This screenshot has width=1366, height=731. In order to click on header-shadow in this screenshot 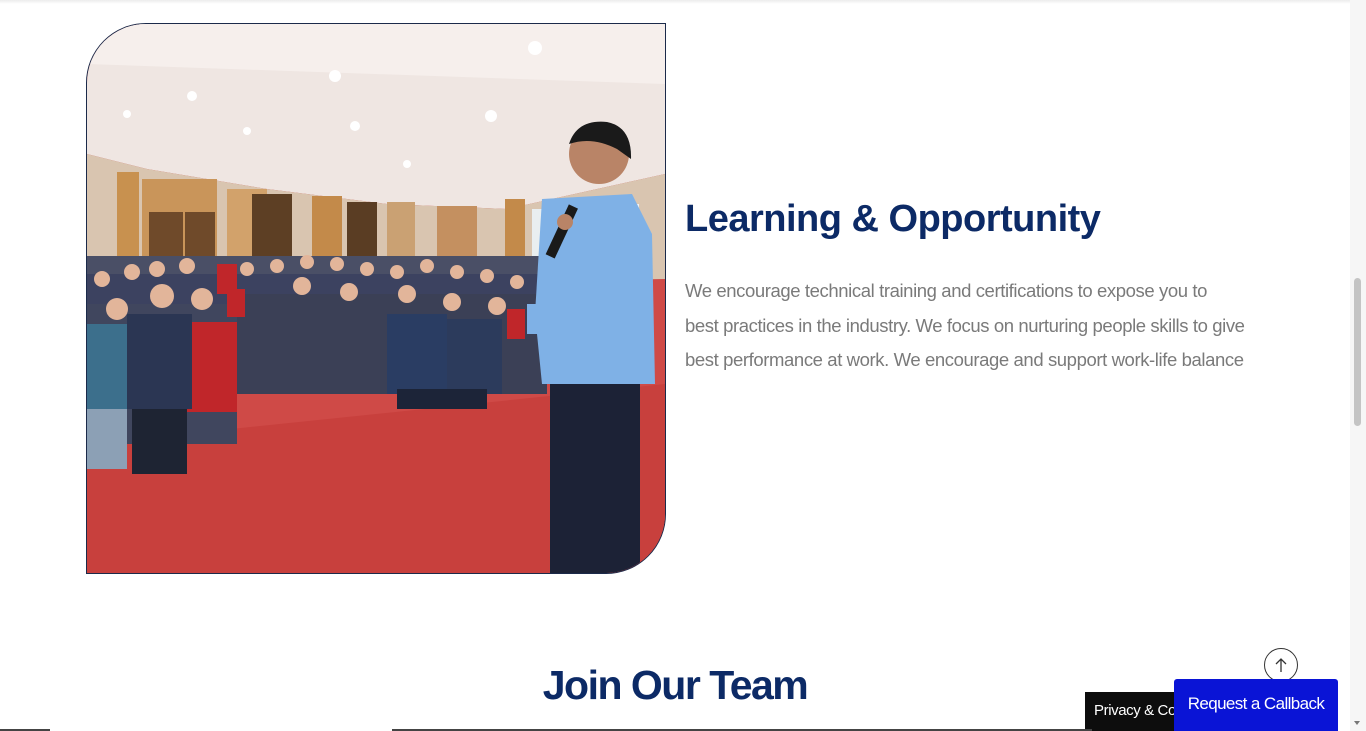, I will do `click(675, 2)`.